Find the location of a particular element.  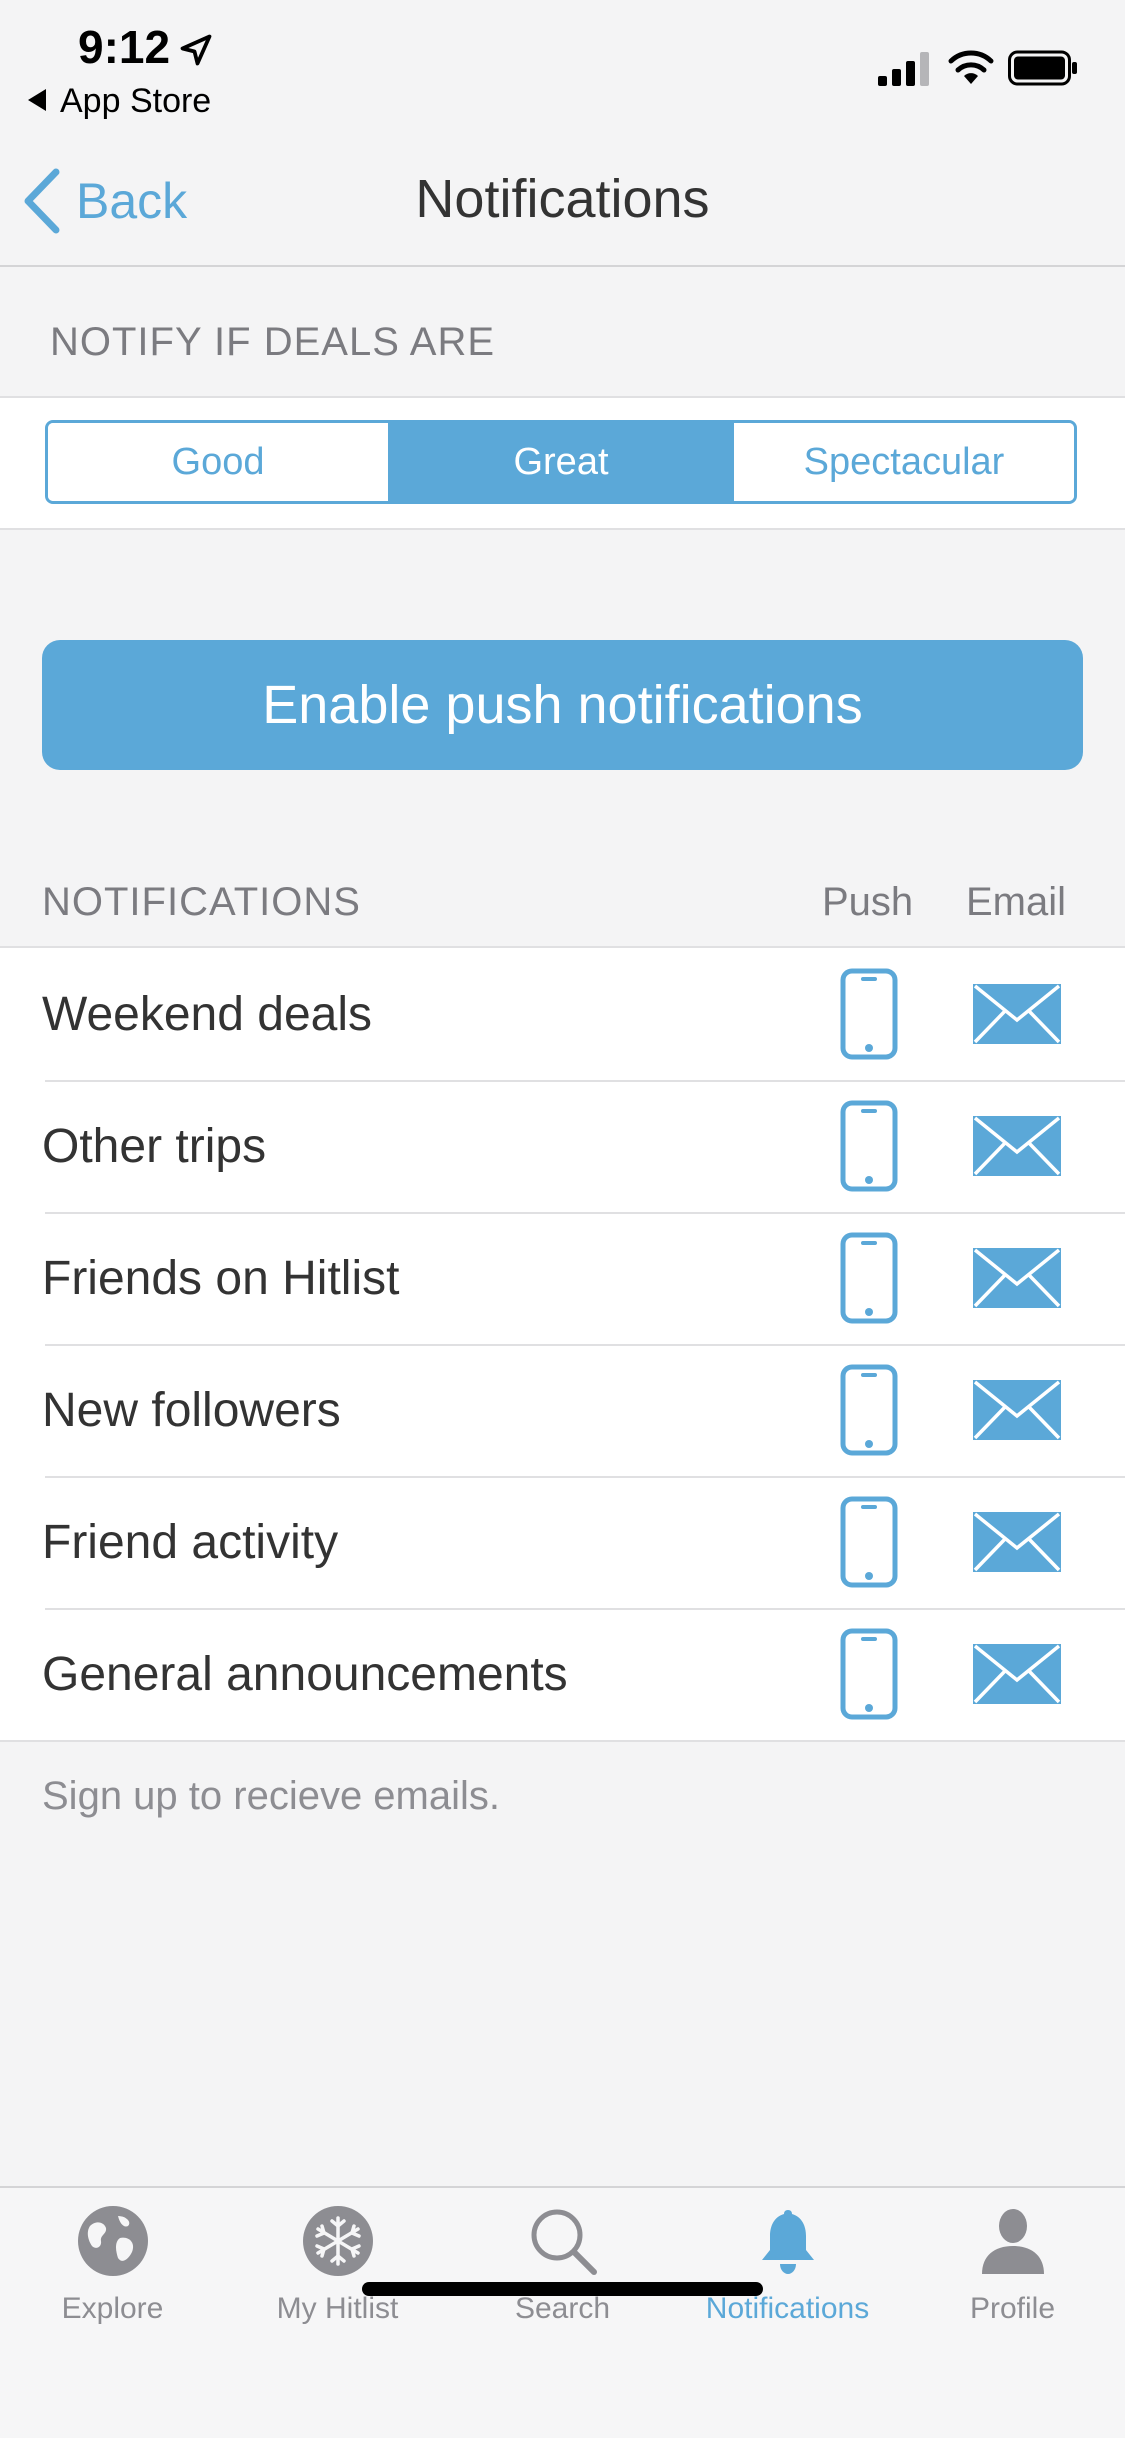

cellular-signal-icon is located at coordinates (903, 69).